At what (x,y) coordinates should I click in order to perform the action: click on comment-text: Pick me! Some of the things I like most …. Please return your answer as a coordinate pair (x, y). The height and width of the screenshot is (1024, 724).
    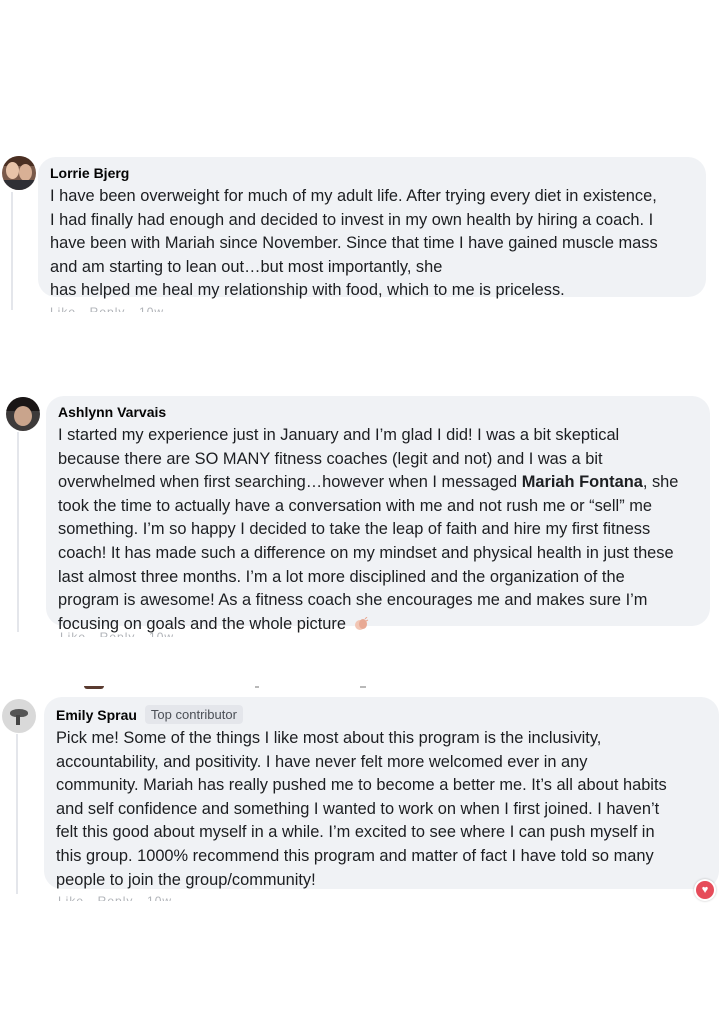
    Looking at the image, I should click on (380, 809).